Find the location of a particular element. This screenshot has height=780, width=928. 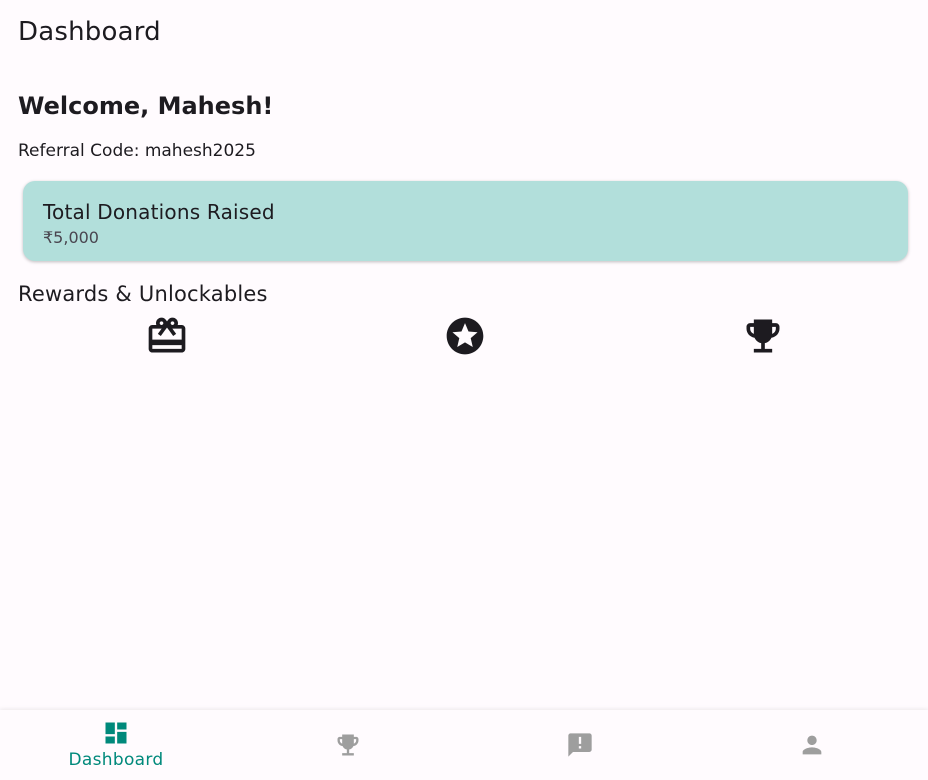

rewards-section-title: Rewards & Unlockables is located at coordinates (143, 294).